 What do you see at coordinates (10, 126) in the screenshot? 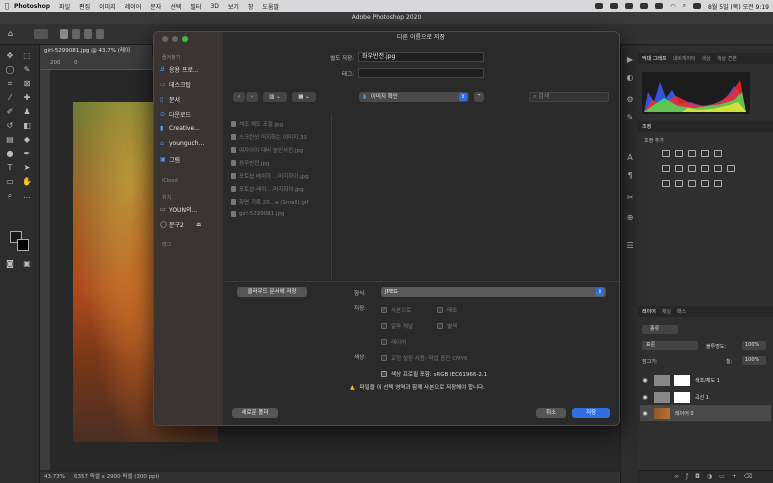
I see `history-brush-tool-icon: ↺` at bounding box center [10, 126].